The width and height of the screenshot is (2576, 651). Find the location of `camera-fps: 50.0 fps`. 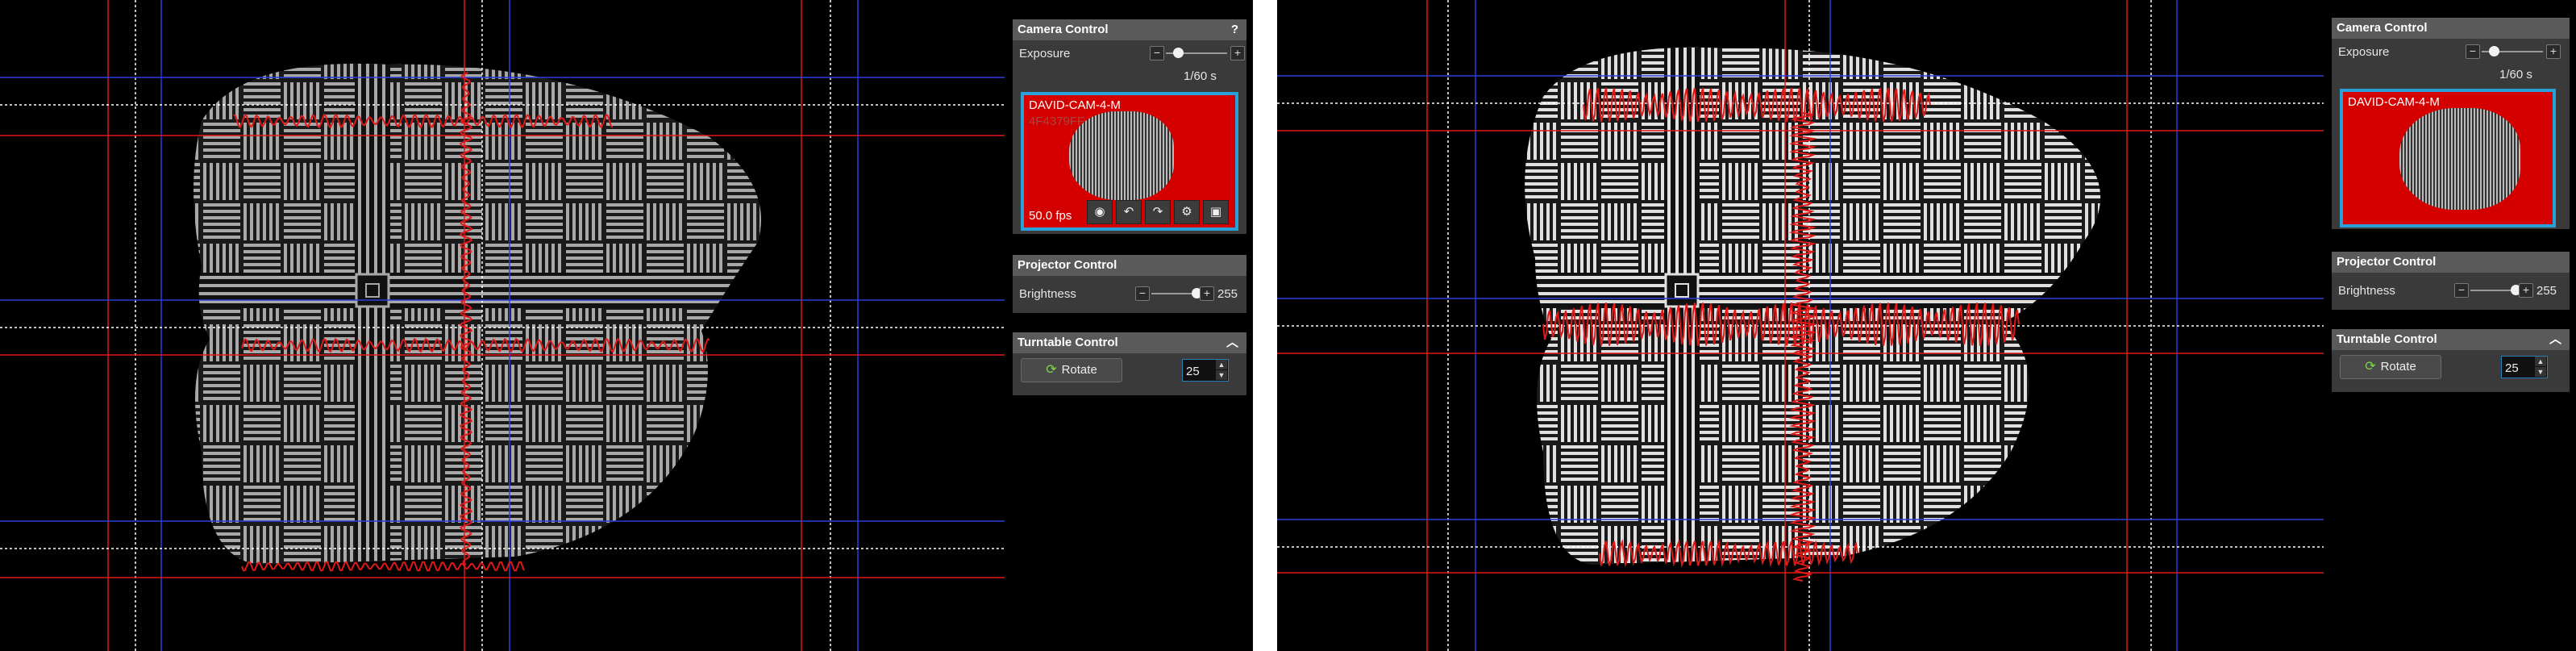

camera-fps: 50.0 fps is located at coordinates (1050, 216).